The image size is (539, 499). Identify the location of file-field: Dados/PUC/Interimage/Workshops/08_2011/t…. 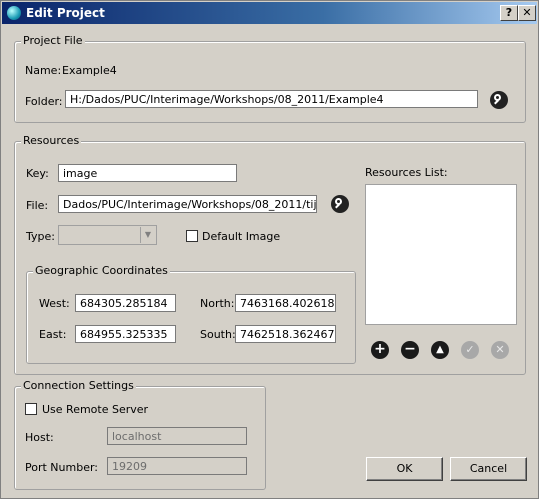
(187, 204).